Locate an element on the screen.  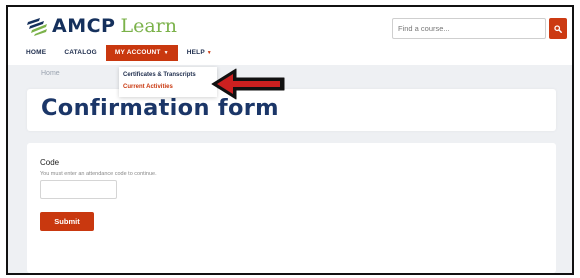
amcp-logo-icon is located at coordinates (37, 27).